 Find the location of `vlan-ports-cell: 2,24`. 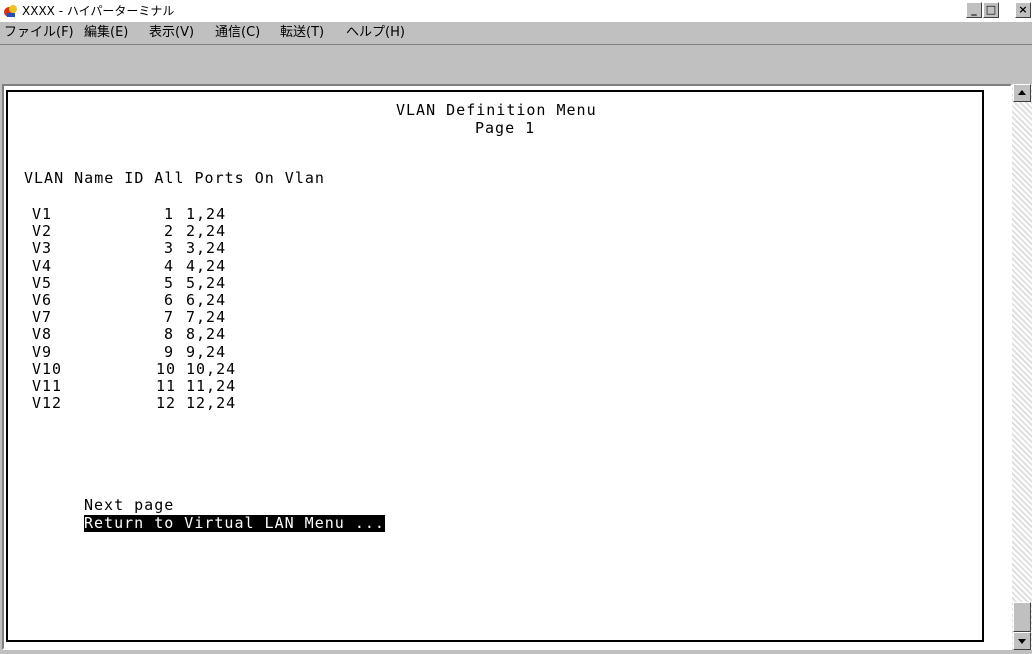

vlan-ports-cell: 2,24 is located at coordinates (206, 231).